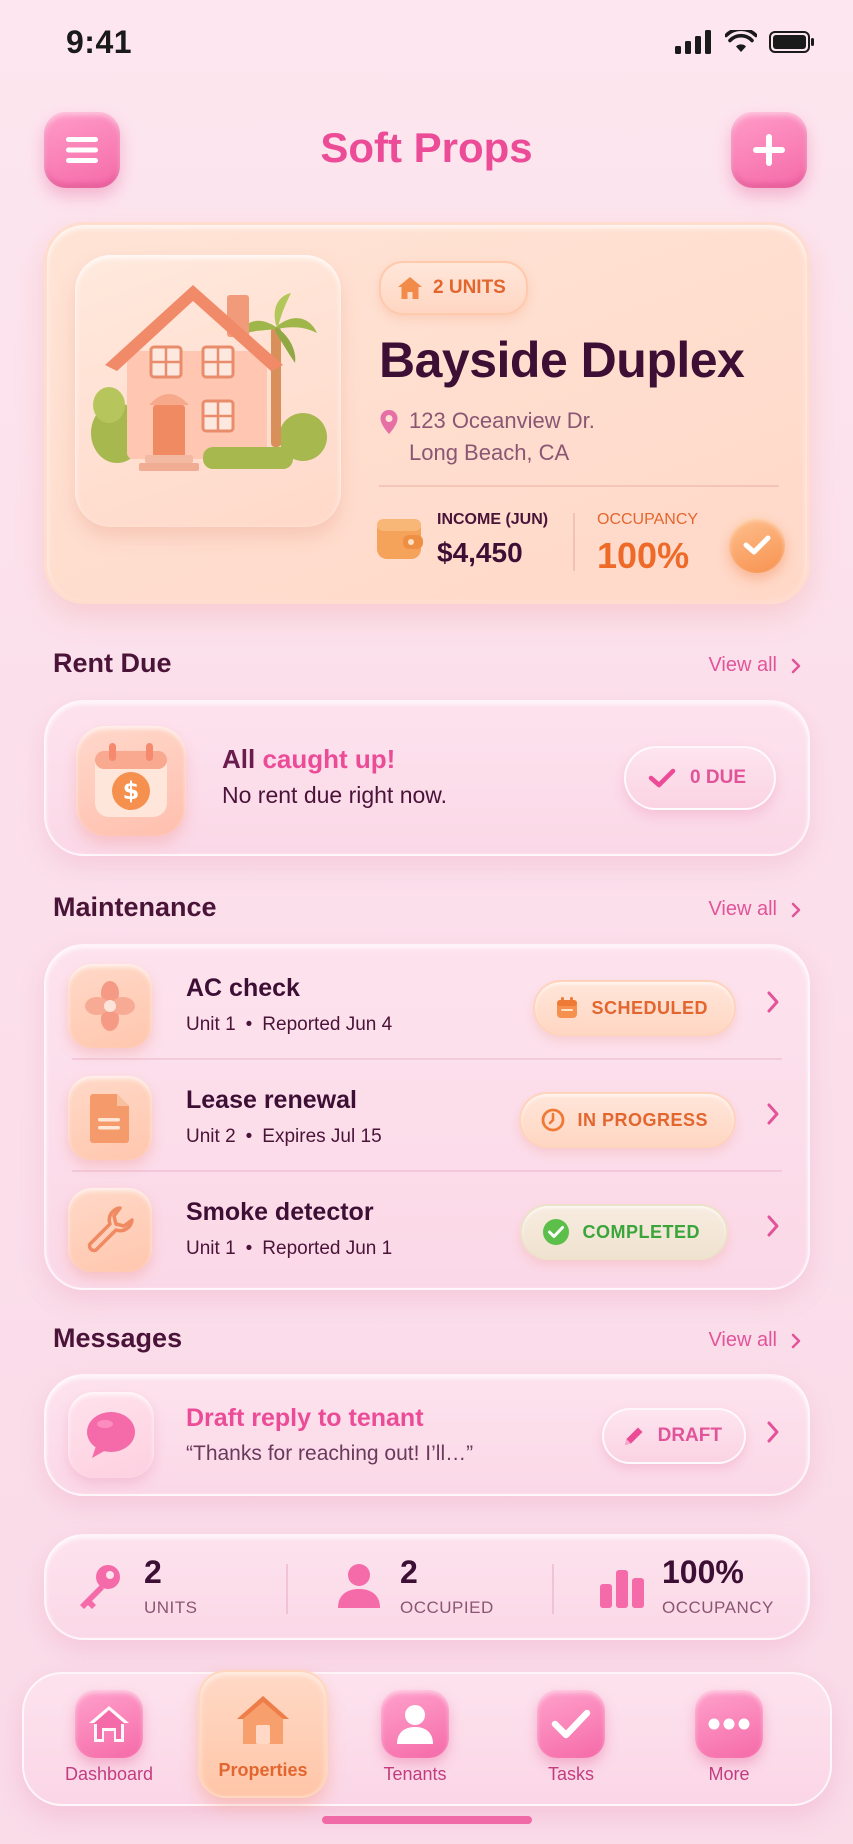  I want to click on tab-label: More, so click(729, 1774).